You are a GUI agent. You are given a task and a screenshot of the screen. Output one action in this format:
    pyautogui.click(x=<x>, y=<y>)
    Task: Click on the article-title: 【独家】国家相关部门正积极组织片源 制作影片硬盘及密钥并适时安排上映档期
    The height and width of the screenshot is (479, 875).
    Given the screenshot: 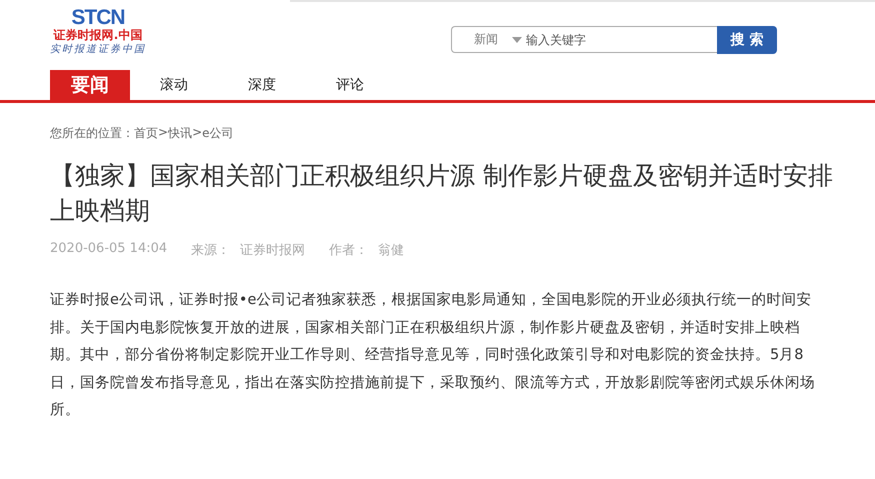 What is the action you would take?
    pyautogui.click(x=442, y=193)
    